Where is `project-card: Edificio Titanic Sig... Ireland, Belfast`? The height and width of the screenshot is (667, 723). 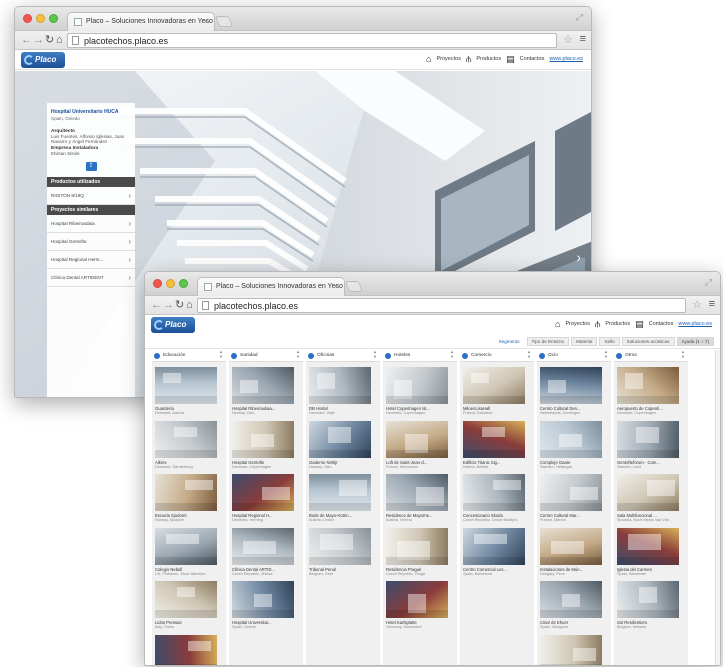
project-card: Edificio Titanic Sig... Ireland, Belfast is located at coordinates (497, 445).